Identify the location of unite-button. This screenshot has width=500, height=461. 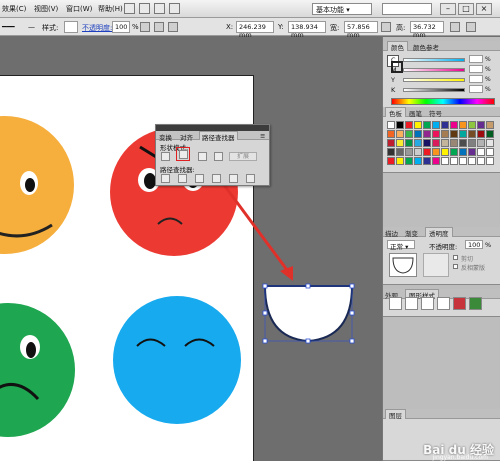
(165, 156).